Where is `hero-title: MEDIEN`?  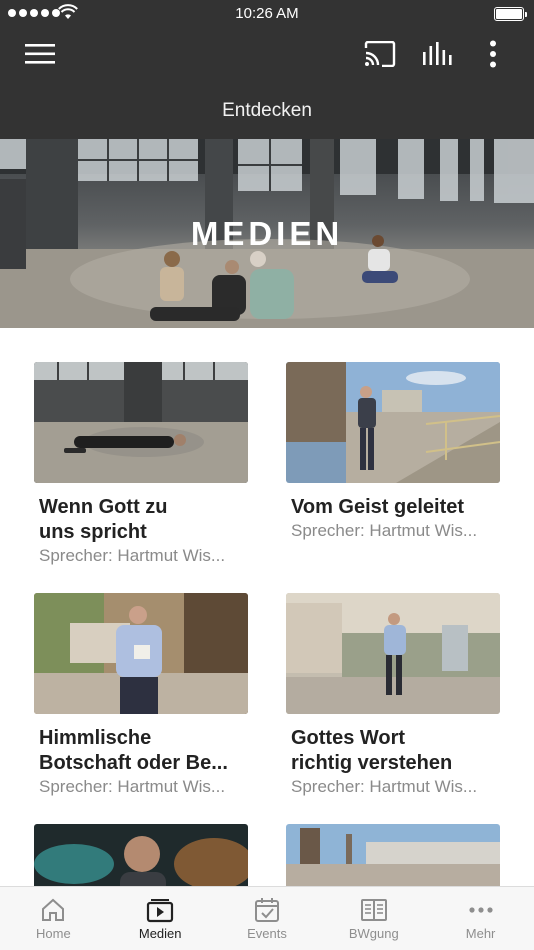 hero-title: MEDIEN is located at coordinates (267, 233).